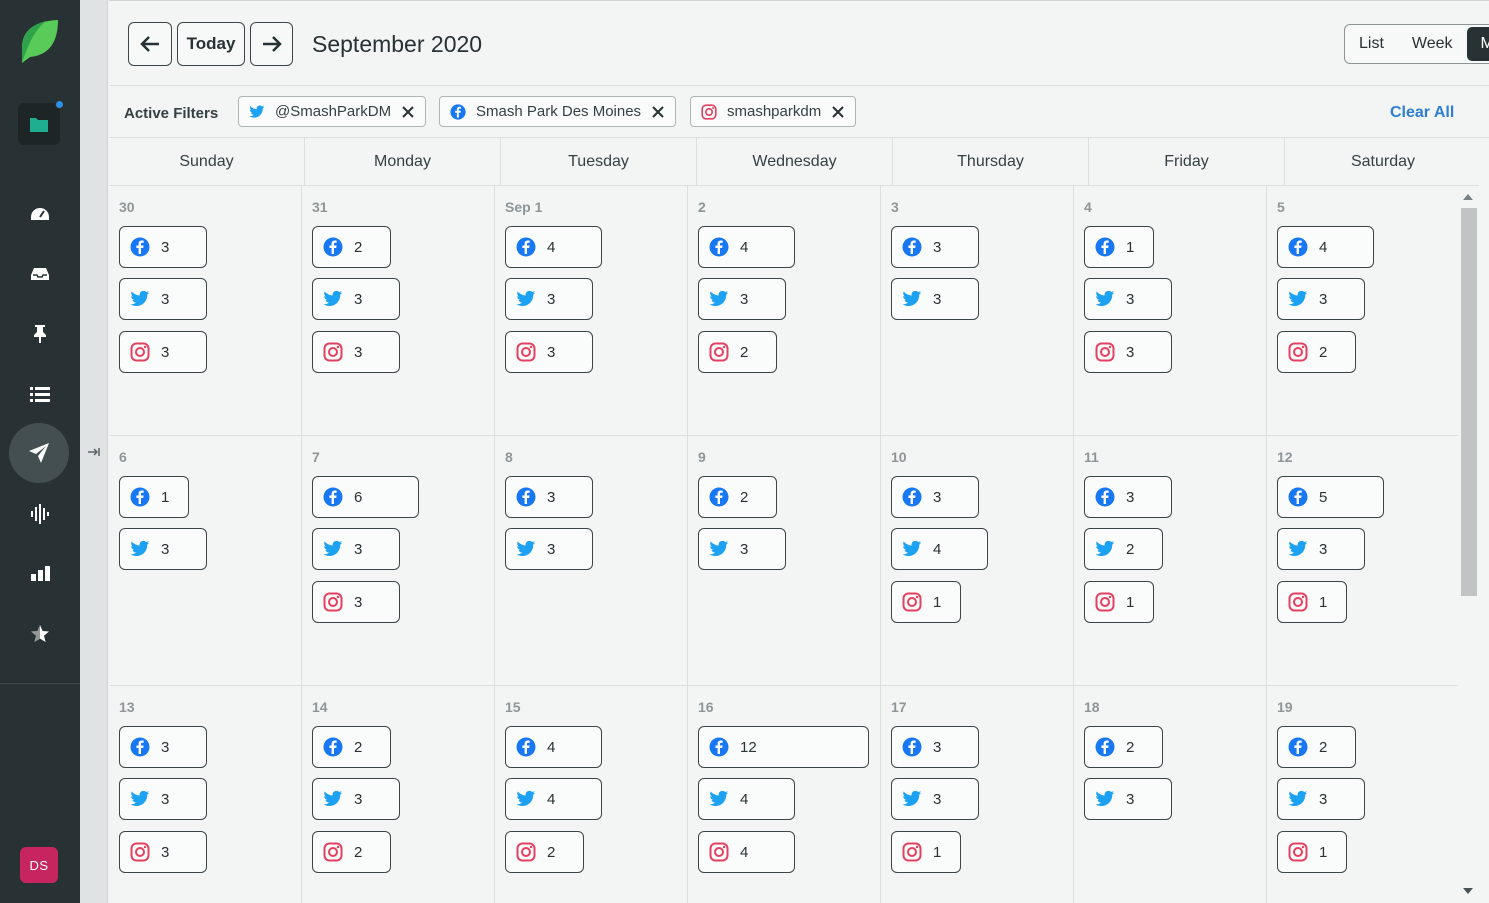 The image size is (1489, 903). What do you see at coordinates (1468, 197) in the screenshot?
I see `scroll-up-arrow` at bounding box center [1468, 197].